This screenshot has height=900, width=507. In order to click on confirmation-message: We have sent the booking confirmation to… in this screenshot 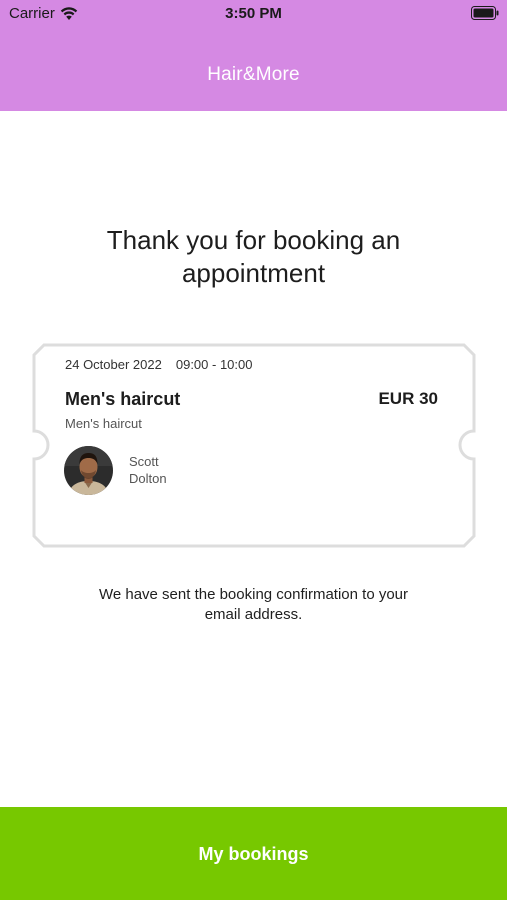, I will do `click(253, 604)`.